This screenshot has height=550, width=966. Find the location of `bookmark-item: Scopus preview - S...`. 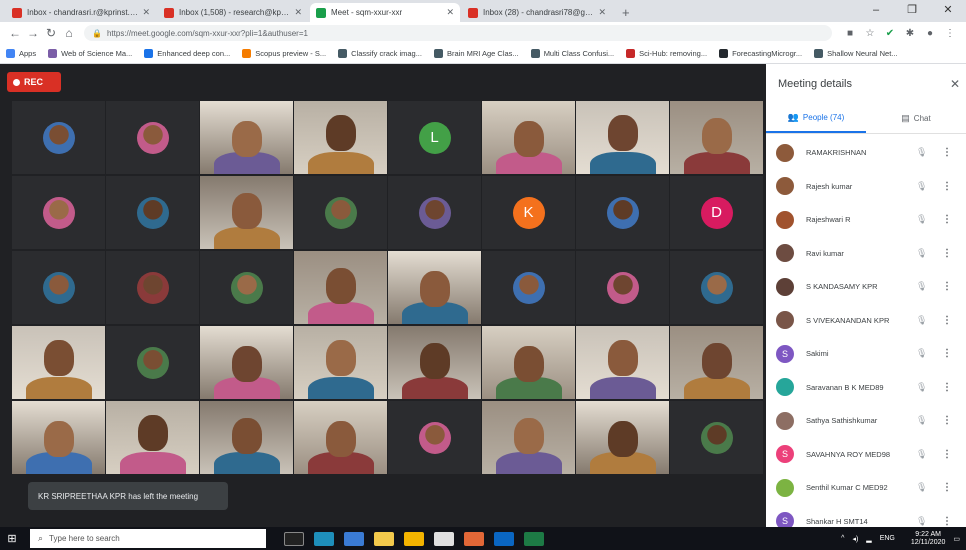

bookmark-item: Scopus preview - S... is located at coordinates (284, 53).